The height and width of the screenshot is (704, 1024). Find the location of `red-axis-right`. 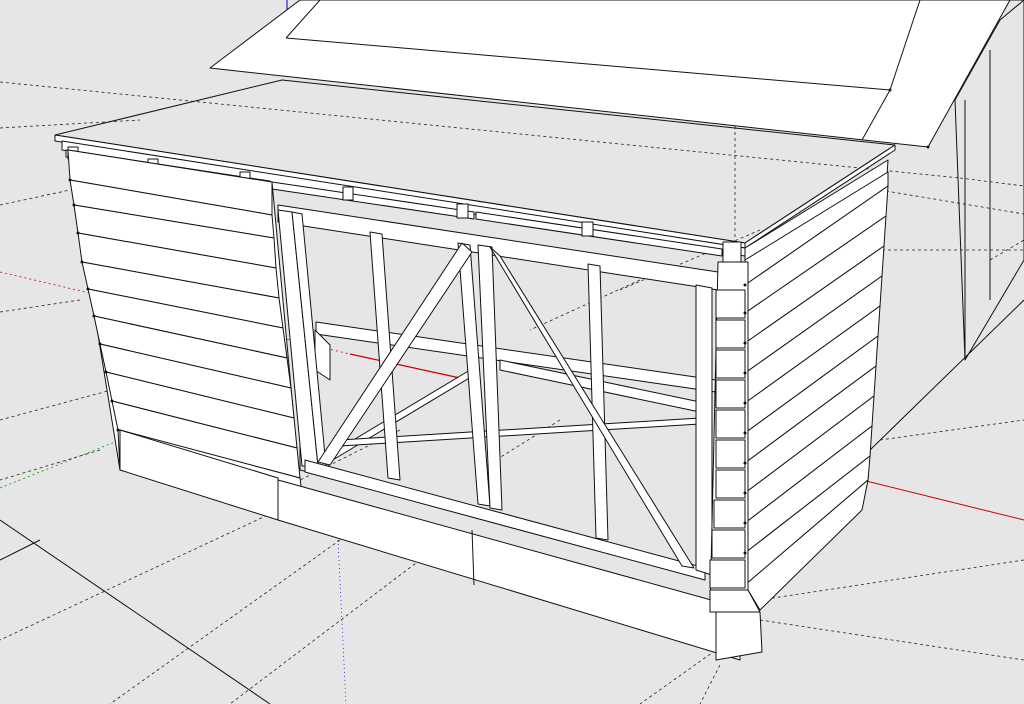

red-axis-right is located at coordinates (942, 500).